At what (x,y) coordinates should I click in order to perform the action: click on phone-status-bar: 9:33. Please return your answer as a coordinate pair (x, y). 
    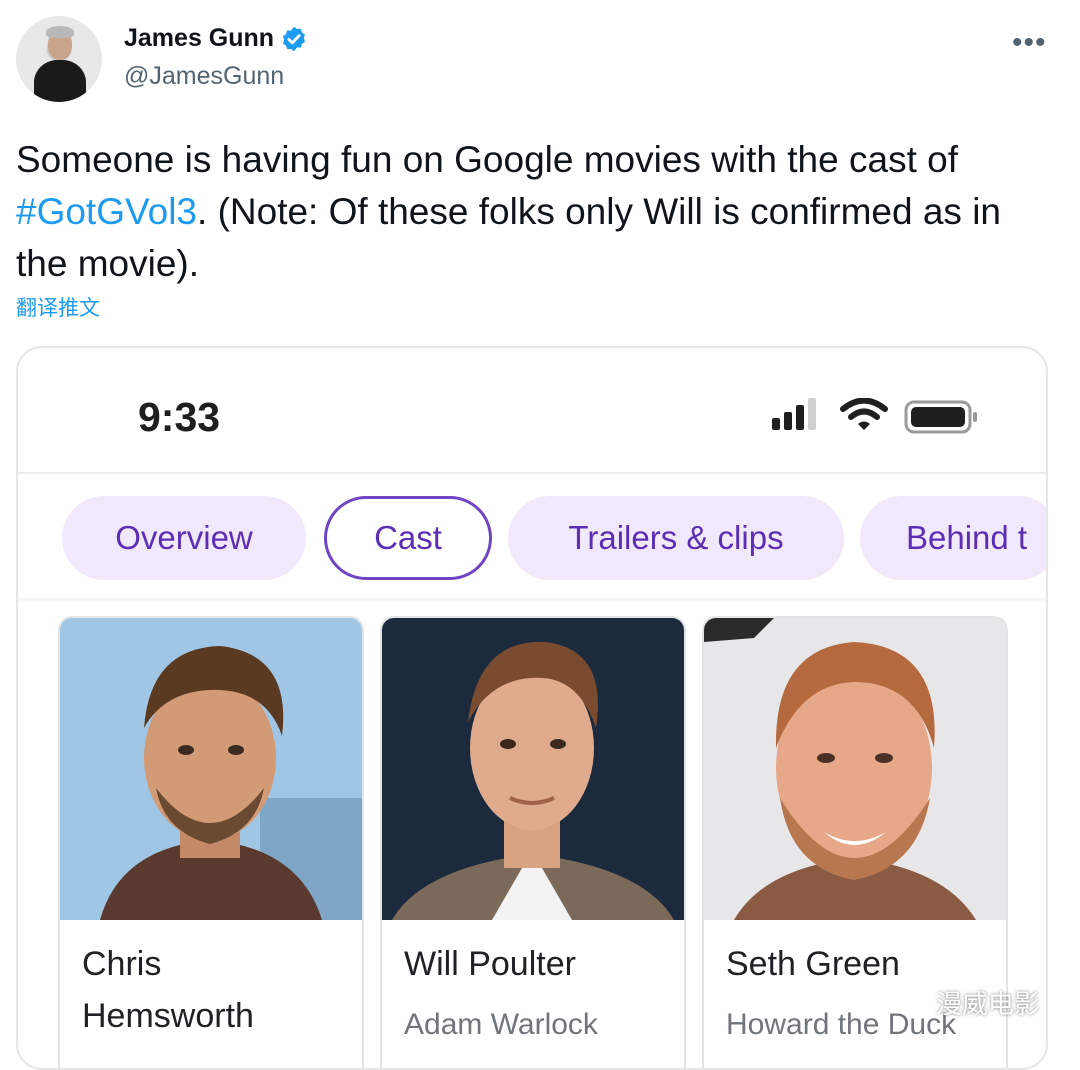
    Looking at the image, I should click on (532, 411).